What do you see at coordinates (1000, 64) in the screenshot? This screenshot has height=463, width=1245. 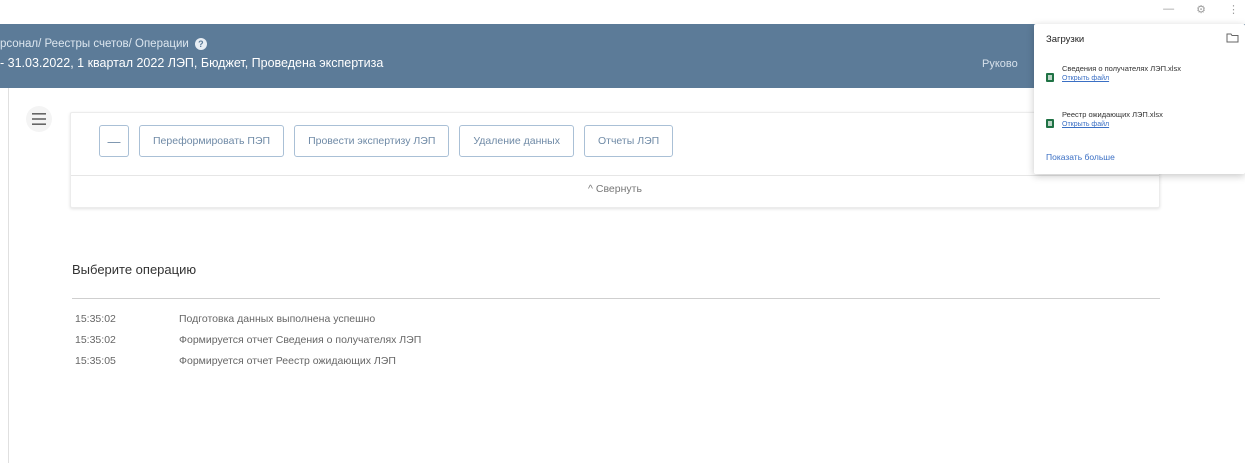 I see `user-label: Руково` at bounding box center [1000, 64].